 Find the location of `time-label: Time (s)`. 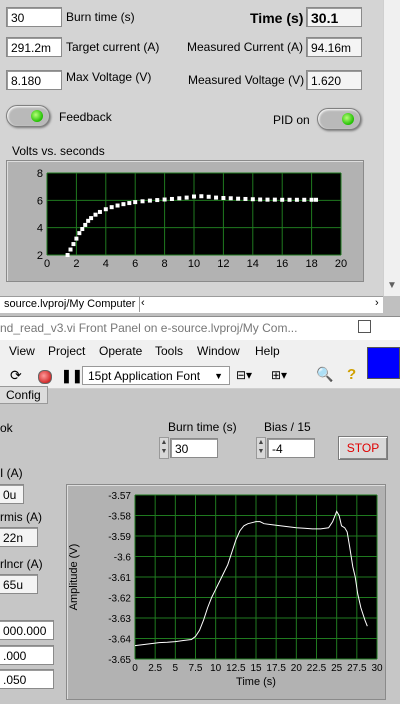

time-label: Time (s) is located at coordinates (277, 18).